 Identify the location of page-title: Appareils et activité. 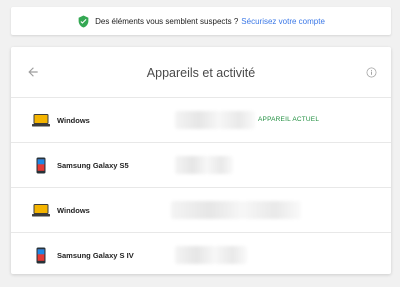
(201, 73).